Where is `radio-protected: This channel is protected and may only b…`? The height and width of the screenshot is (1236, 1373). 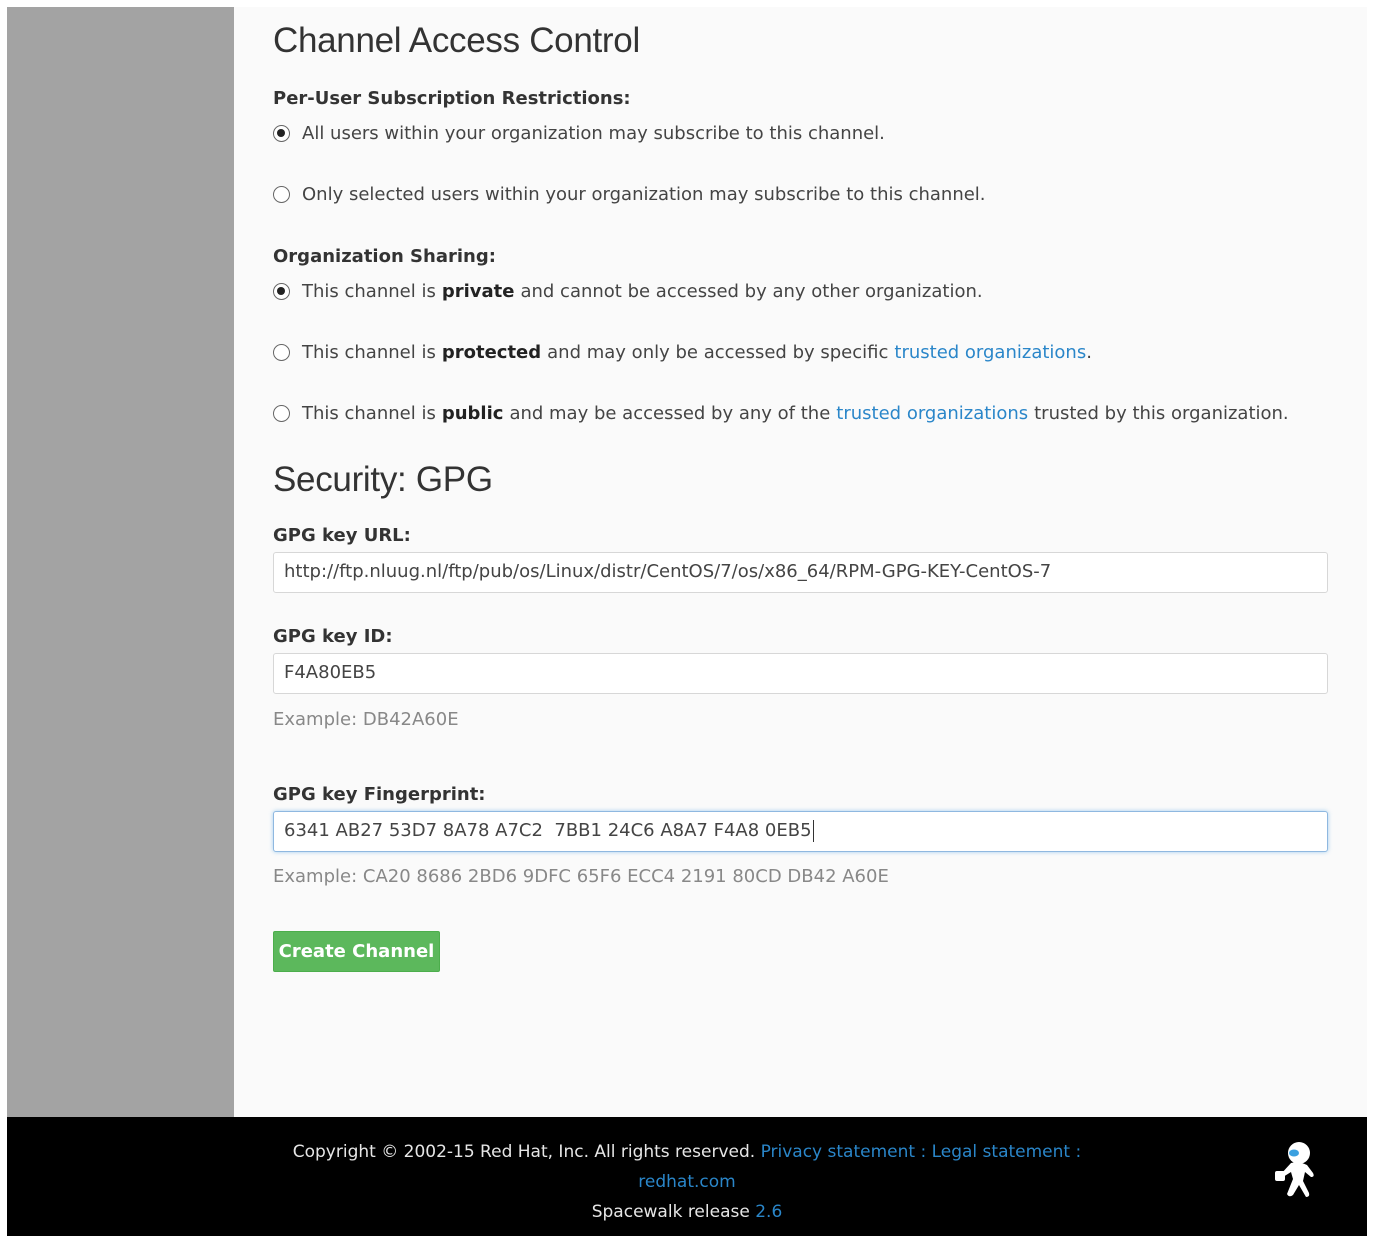
radio-protected: This channel is protected and may only b… is located at coordinates (682, 352).